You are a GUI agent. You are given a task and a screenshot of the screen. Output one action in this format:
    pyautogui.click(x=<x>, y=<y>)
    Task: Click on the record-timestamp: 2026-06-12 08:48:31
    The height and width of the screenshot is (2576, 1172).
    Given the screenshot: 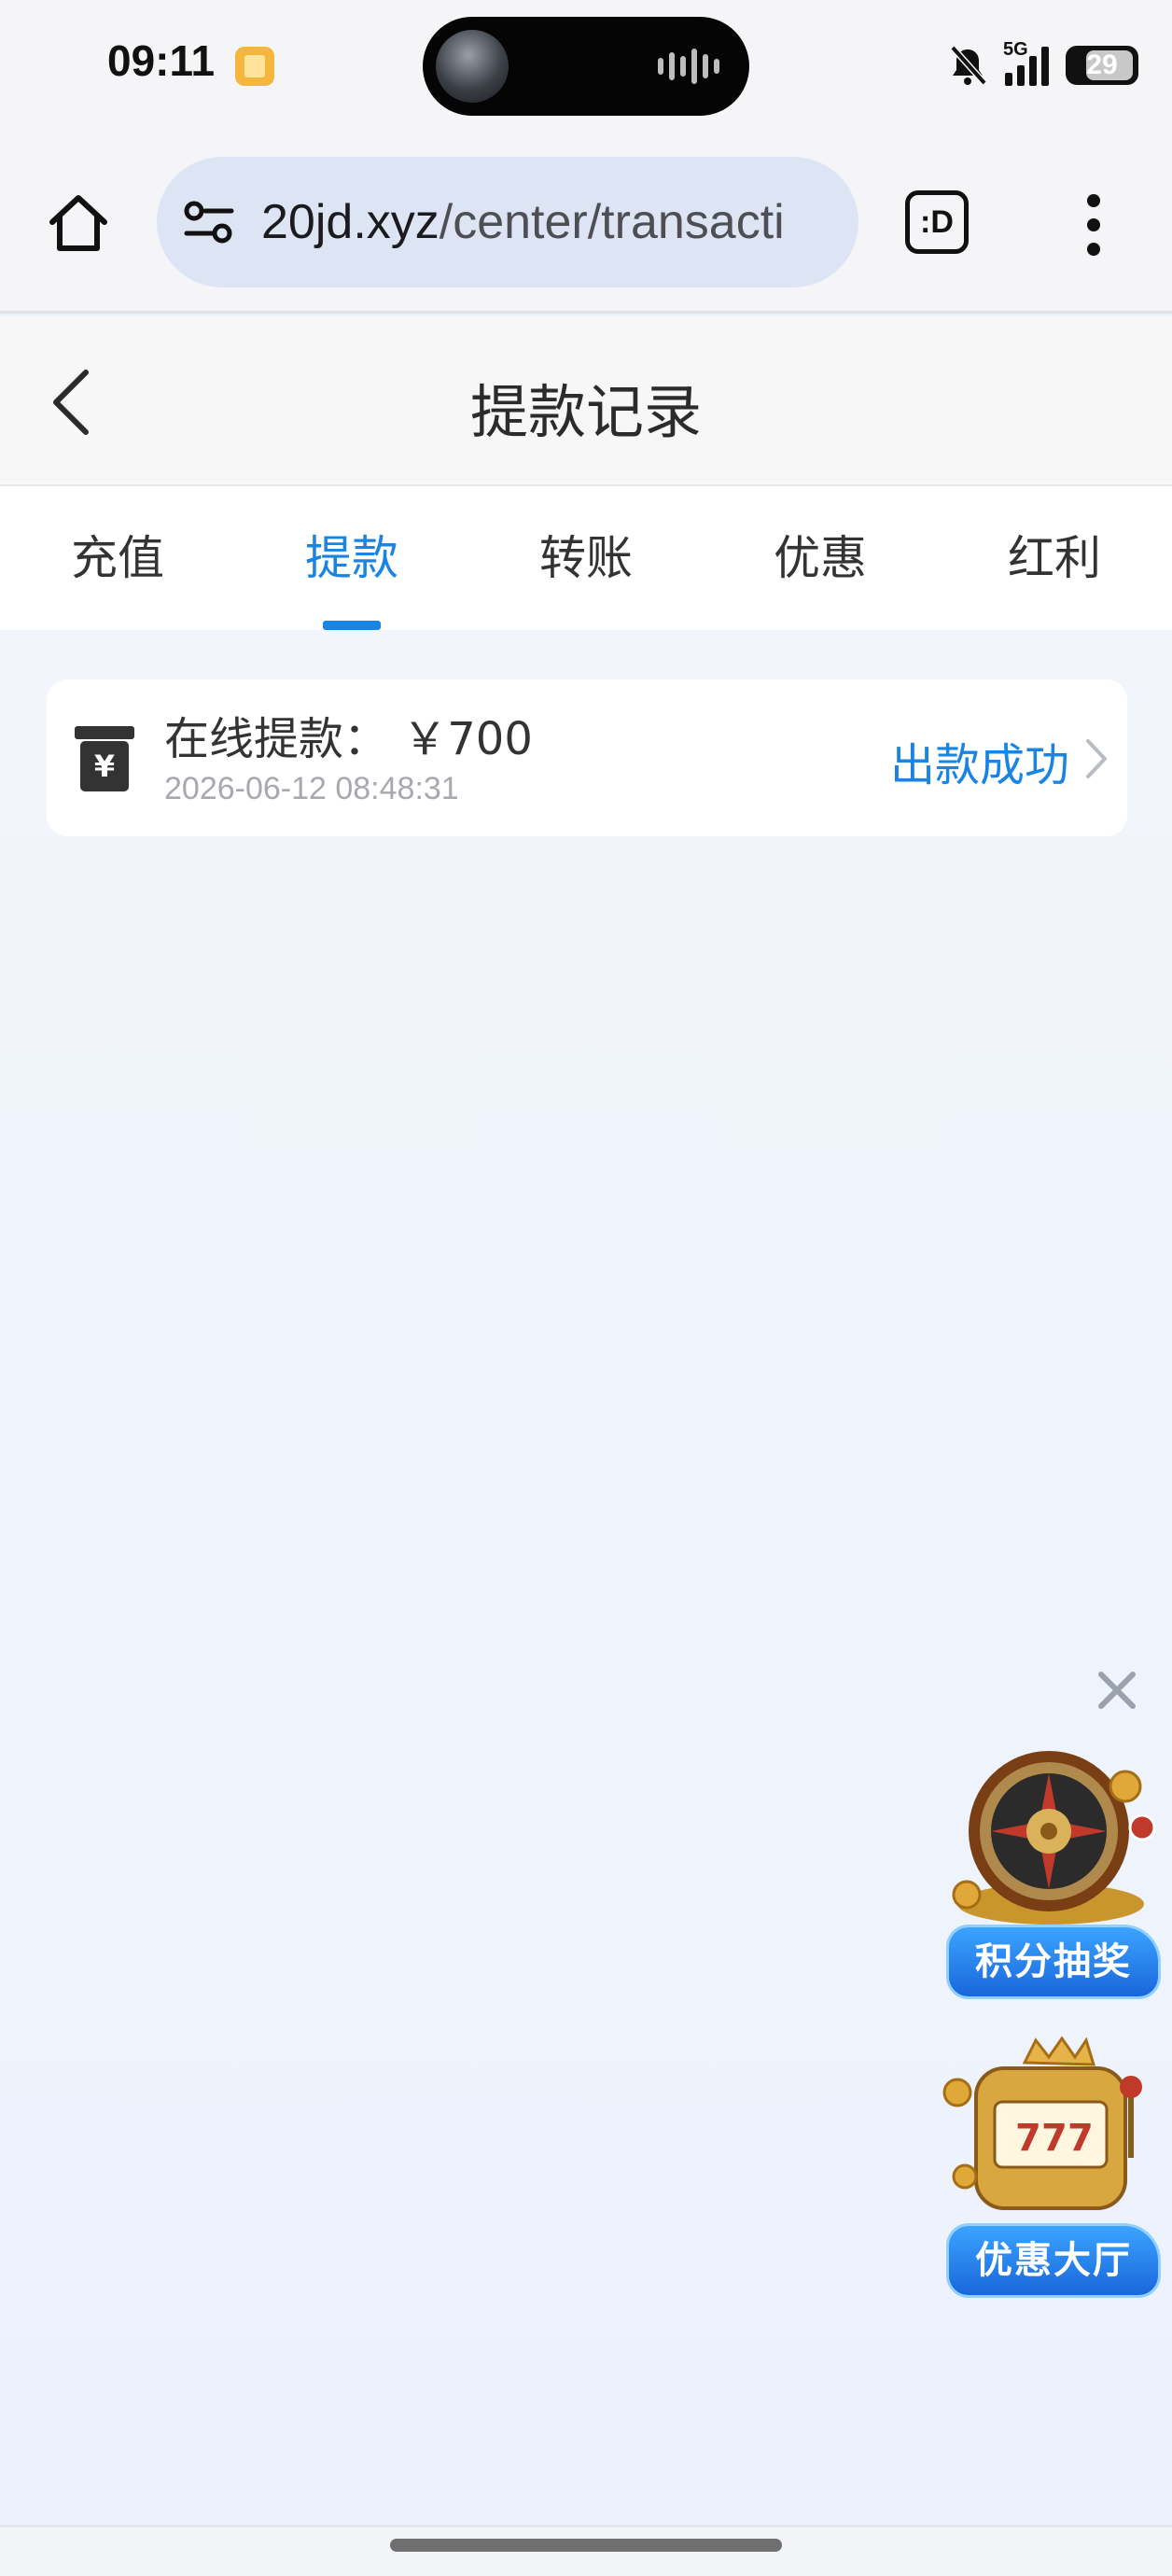 What is the action you would take?
    pyautogui.click(x=311, y=788)
    